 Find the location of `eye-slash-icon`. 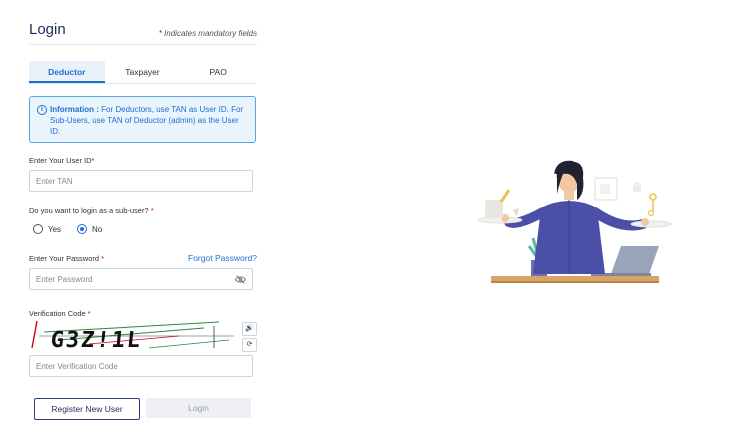

eye-slash-icon is located at coordinates (240, 279).